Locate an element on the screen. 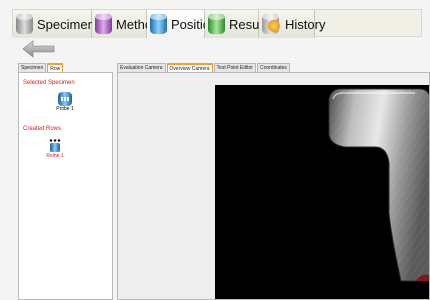  selected-specimen-heading: Selected Specimen is located at coordinates (49, 83).